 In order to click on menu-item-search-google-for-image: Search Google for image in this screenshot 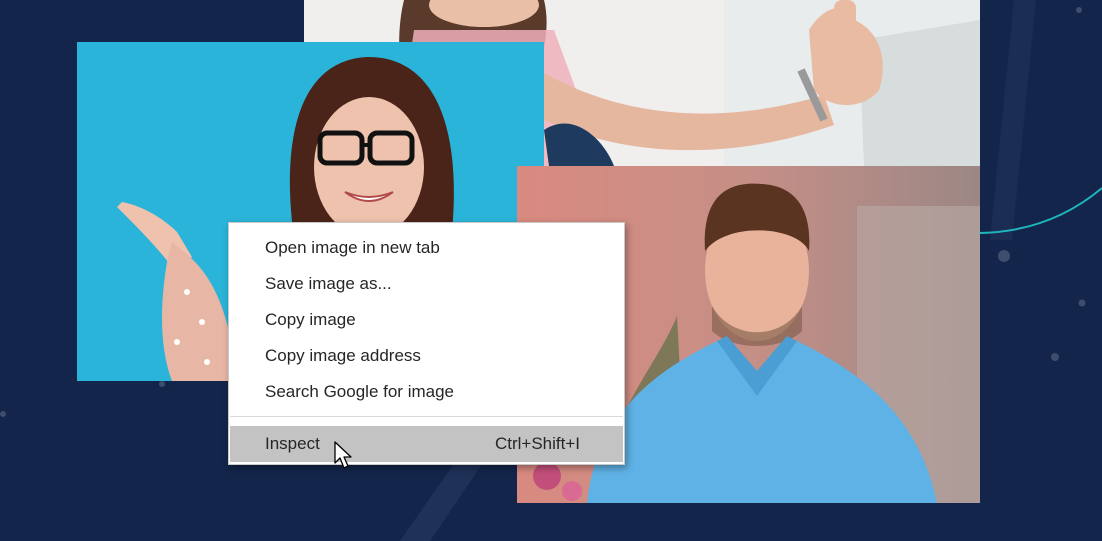, I will do `click(426, 392)`.